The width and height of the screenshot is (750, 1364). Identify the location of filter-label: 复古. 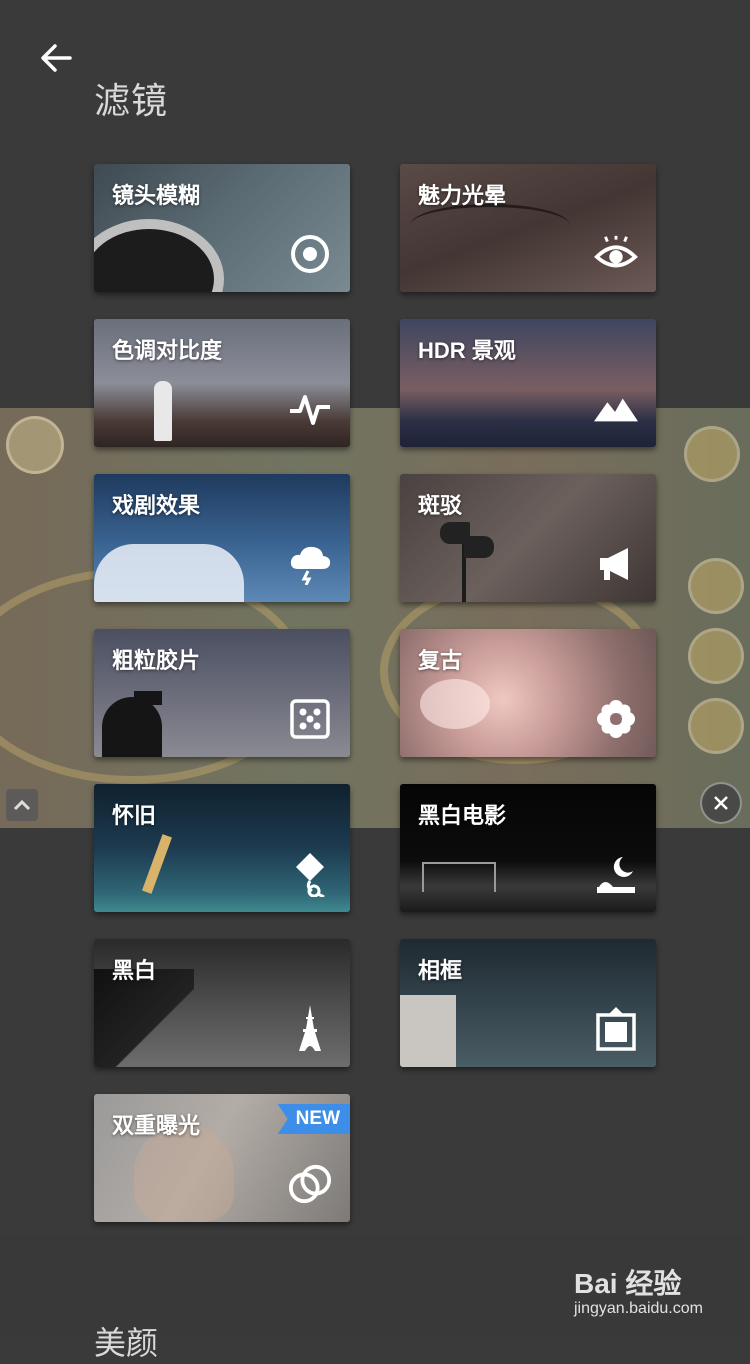
(440, 660).